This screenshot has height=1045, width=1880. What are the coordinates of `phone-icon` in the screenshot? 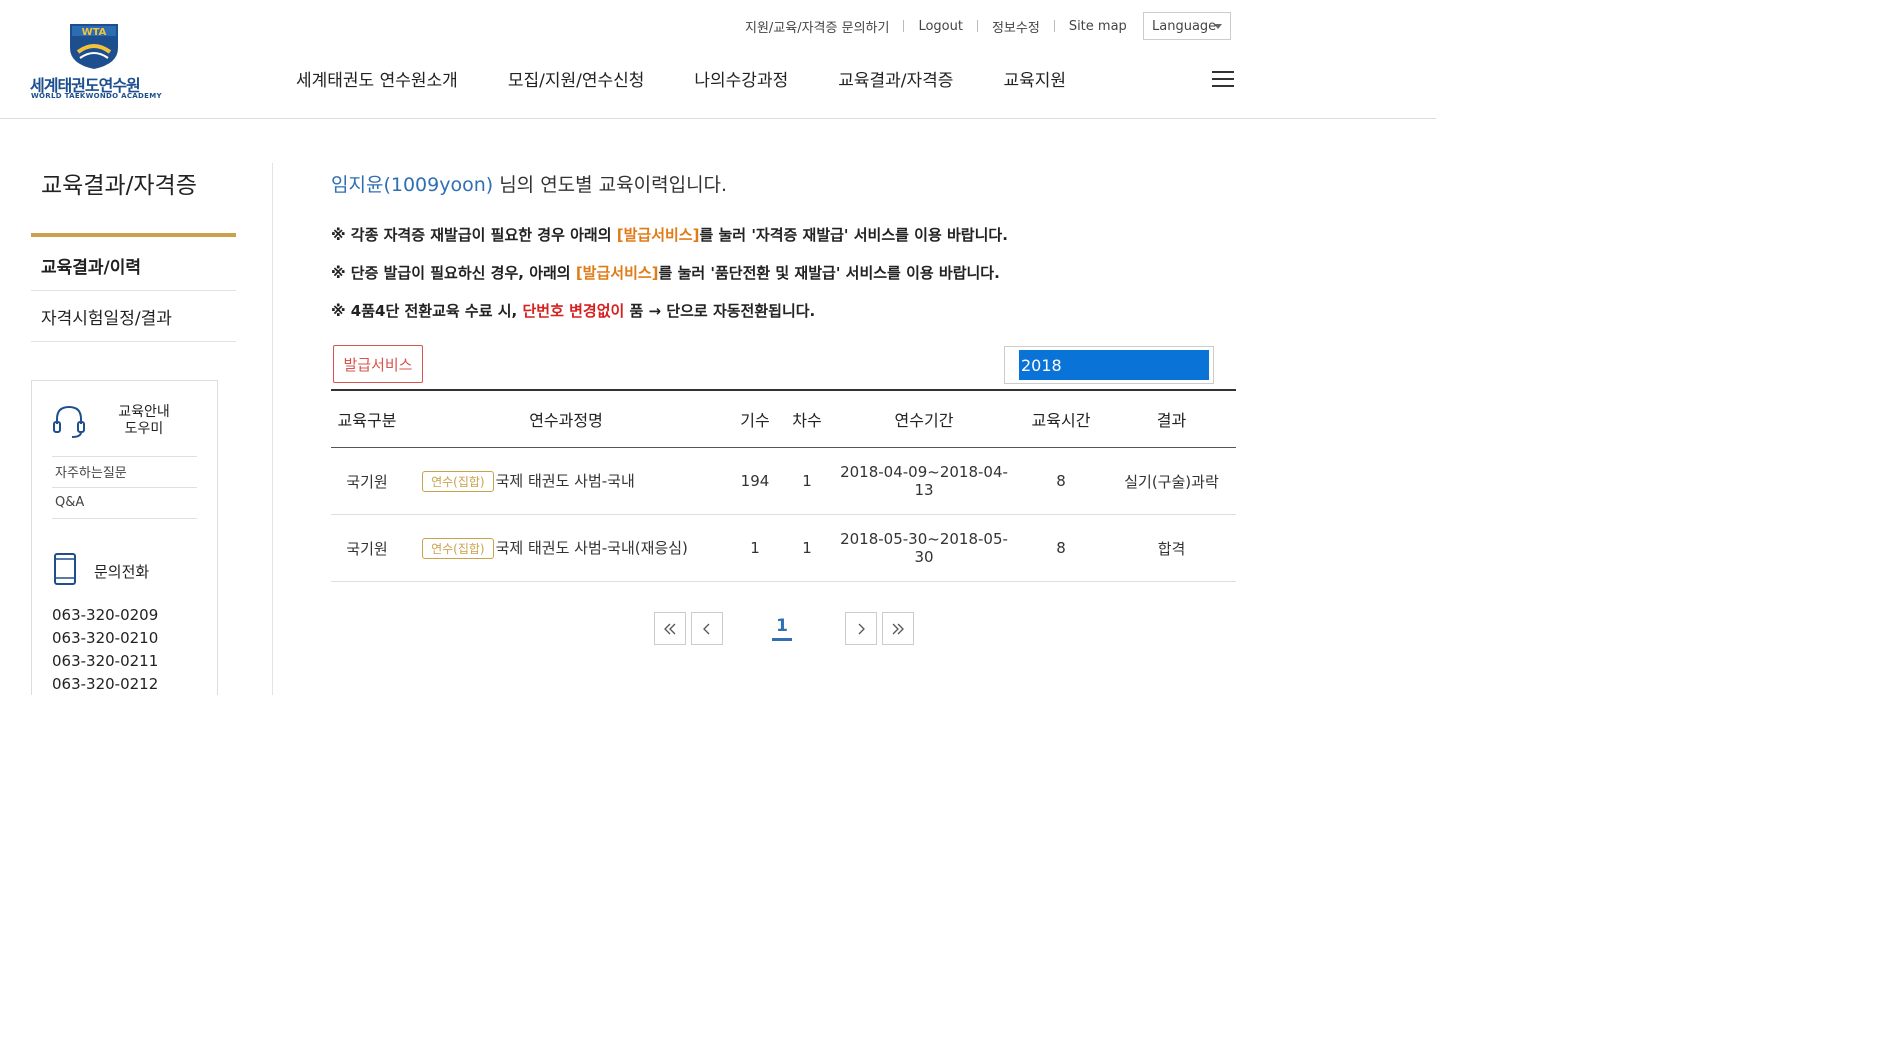 It's located at (65, 569).